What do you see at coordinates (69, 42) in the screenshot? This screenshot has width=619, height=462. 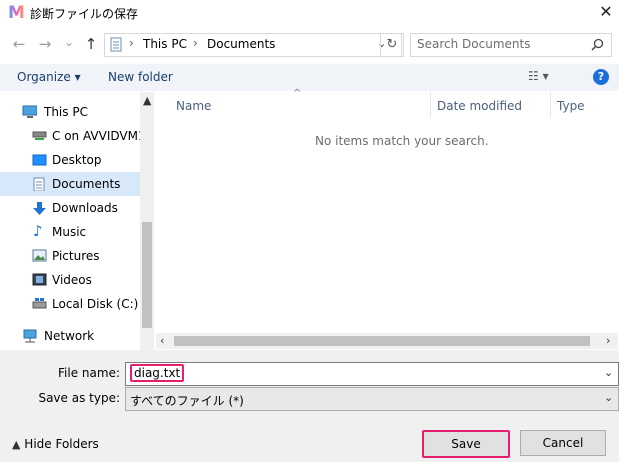 I see `recent-locations-button: ⌄` at bounding box center [69, 42].